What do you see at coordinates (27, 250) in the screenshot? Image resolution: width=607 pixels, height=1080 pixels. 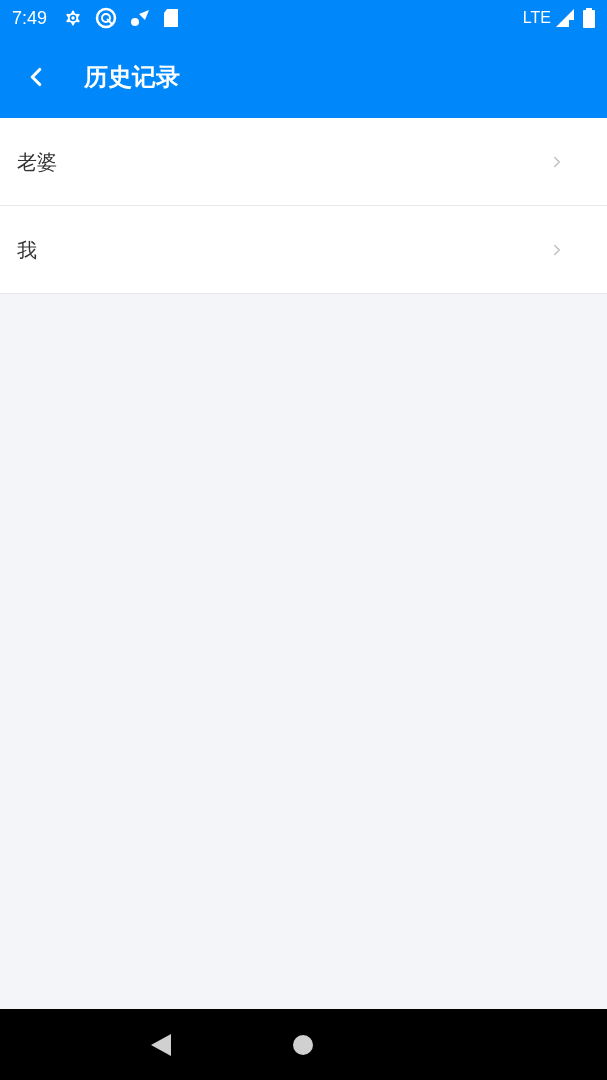 I see `item-label: 我` at bounding box center [27, 250].